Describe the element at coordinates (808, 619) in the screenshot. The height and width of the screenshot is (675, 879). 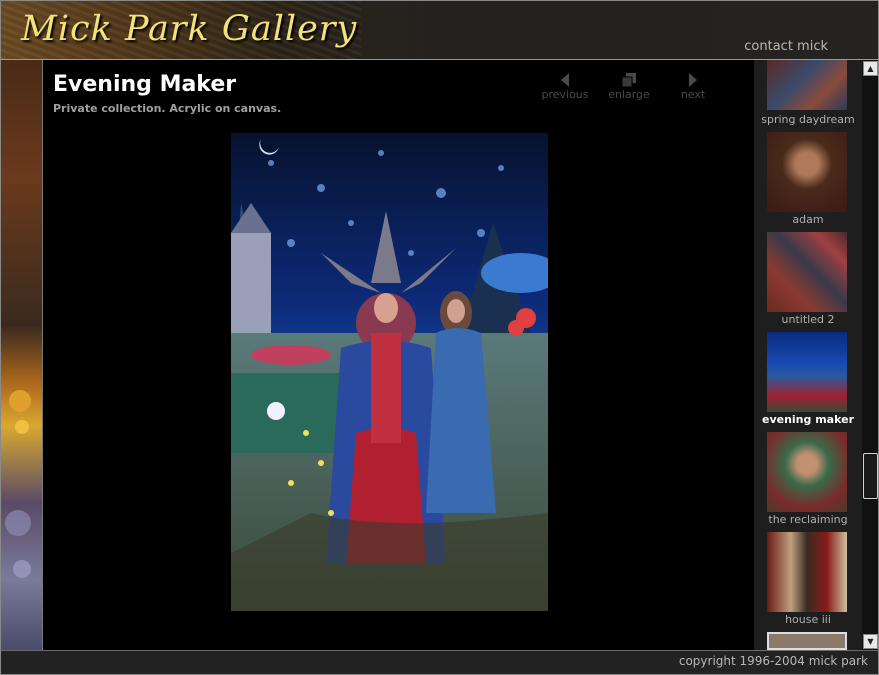
I see `thumbnail-label: house iii` at that location.